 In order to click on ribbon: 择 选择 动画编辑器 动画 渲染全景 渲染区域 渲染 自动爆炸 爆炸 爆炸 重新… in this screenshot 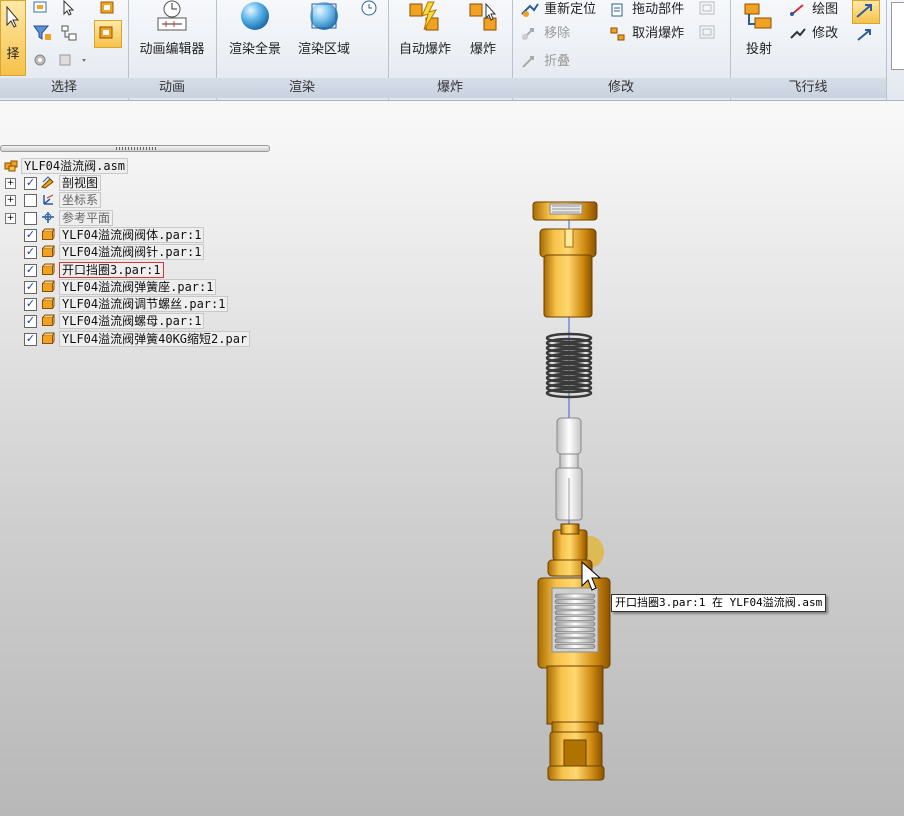, I will do `click(452, 50)`.